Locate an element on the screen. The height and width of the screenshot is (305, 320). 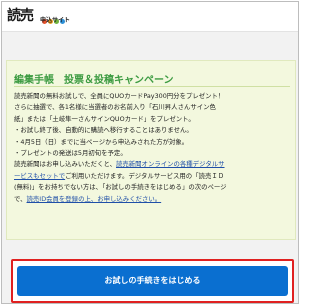
description-line: ・プレゼントの発送は5月初旬を予定。 is located at coordinates (70, 153).